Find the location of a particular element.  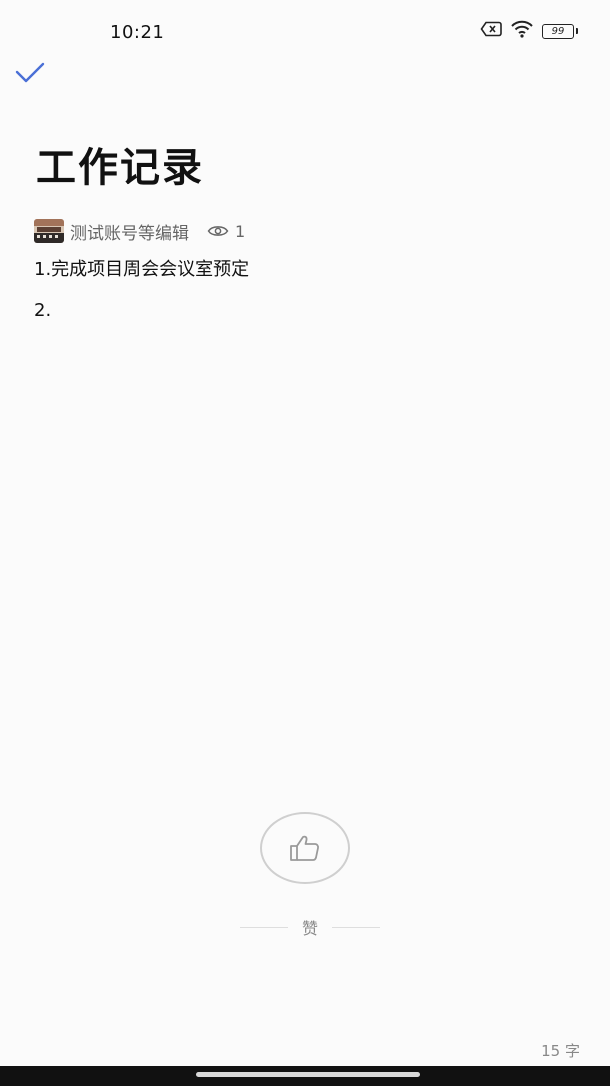

content-line: 1.完成项目周会会议室预定 is located at coordinates (304, 270).